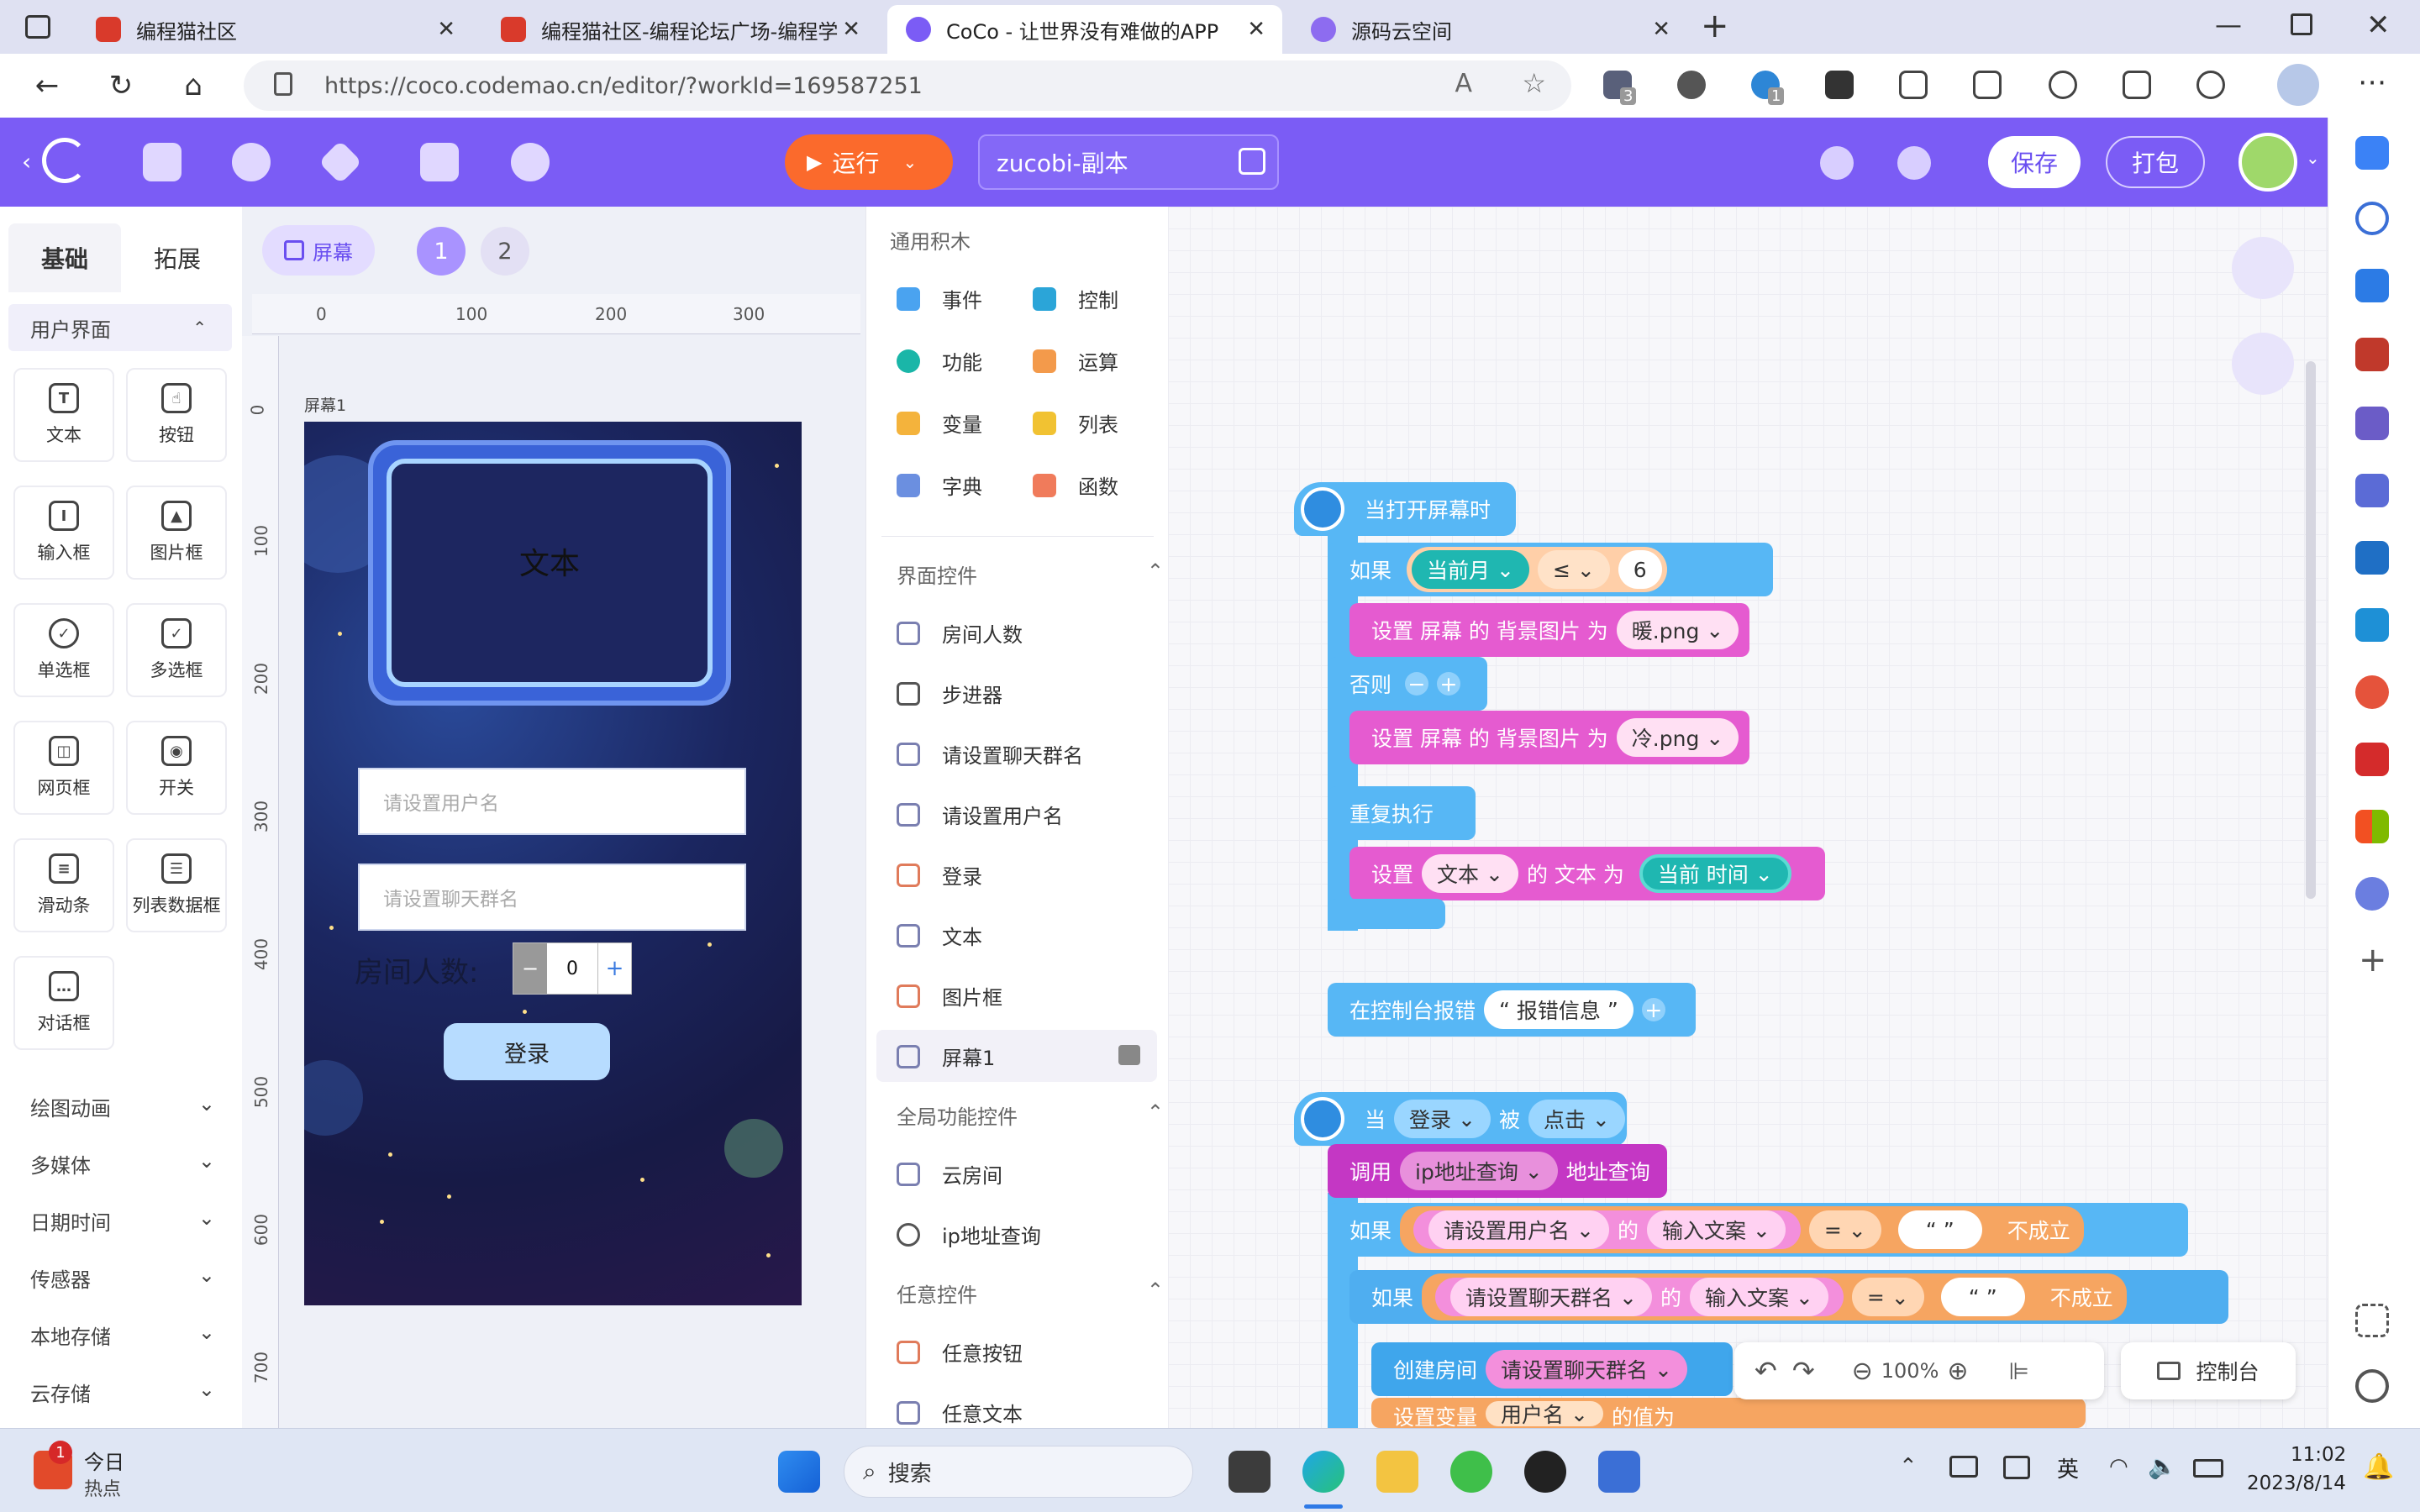 This screenshot has width=2420, height=1512. I want to click on windows-start-icon, so click(799, 1472).